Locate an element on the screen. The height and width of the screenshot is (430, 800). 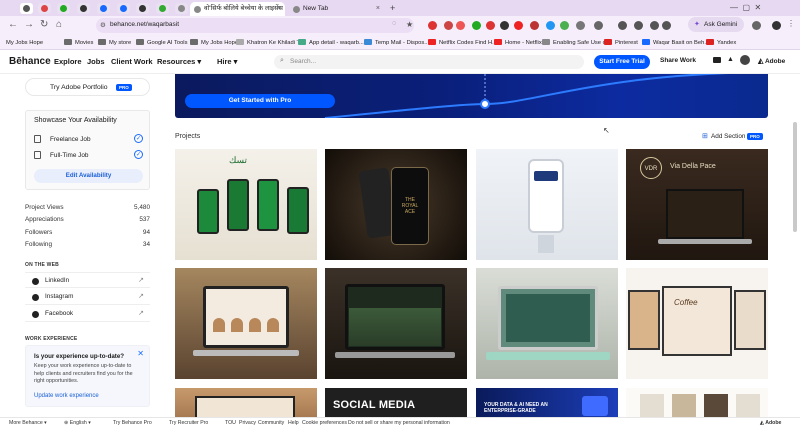
bookmark: My store is located at coordinates (114, 43).